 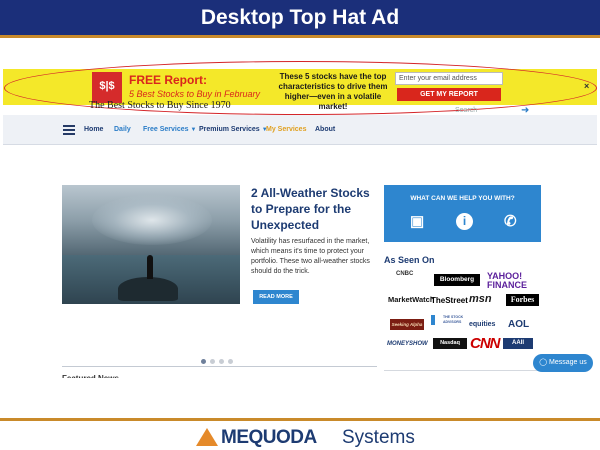 I want to click on mequoda-systems-logo: MEQUODA Systems, so click(x=316, y=437).